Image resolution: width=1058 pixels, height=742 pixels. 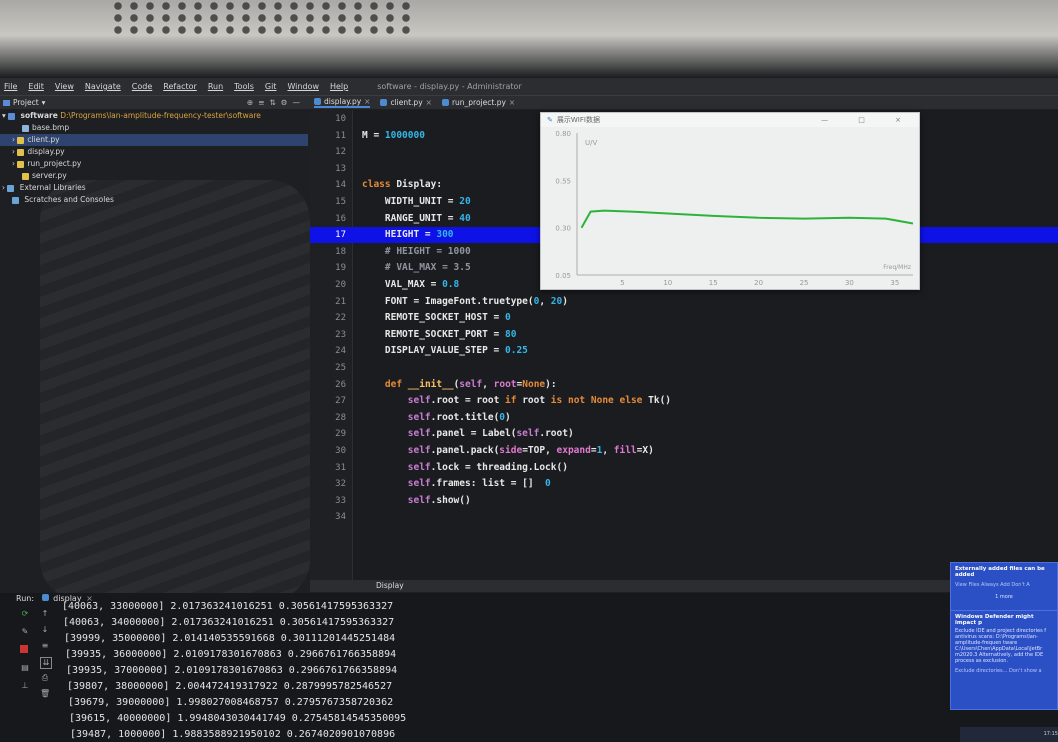 What do you see at coordinates (25, 128) in the screenshot?
I see `file-icon` at bounding box center [25, 128].